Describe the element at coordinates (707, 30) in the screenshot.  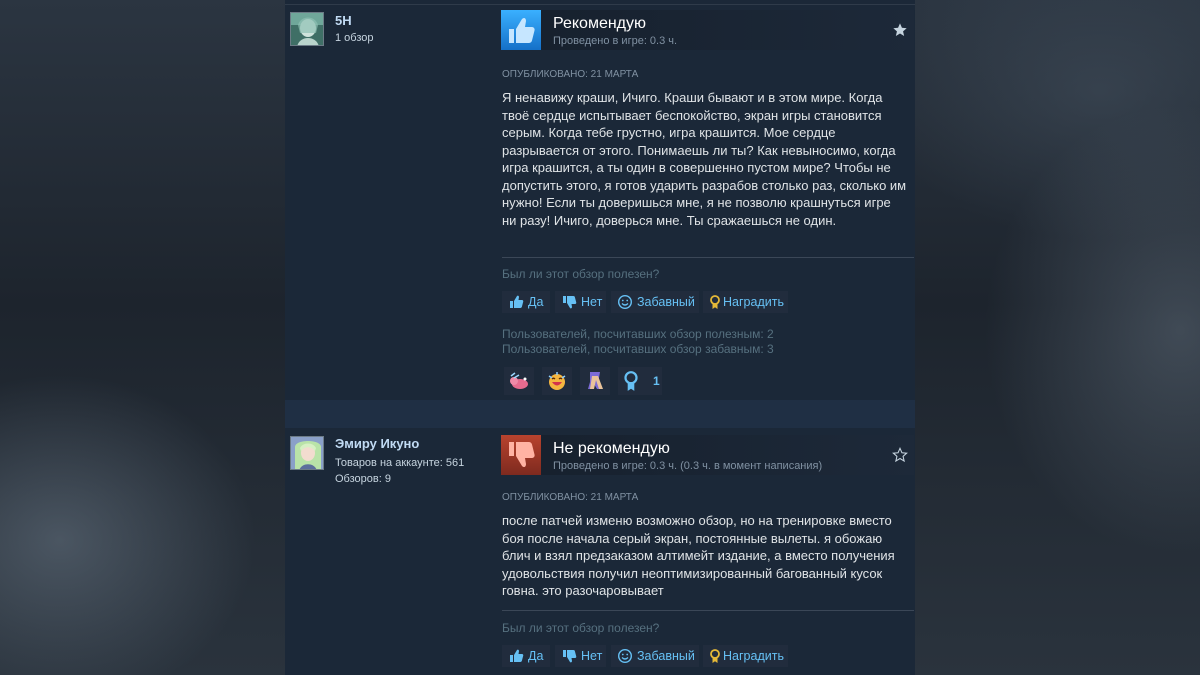
I see `verdict-bar: Рекомендую Проведено в игре: 0.3 ч.` at that location.